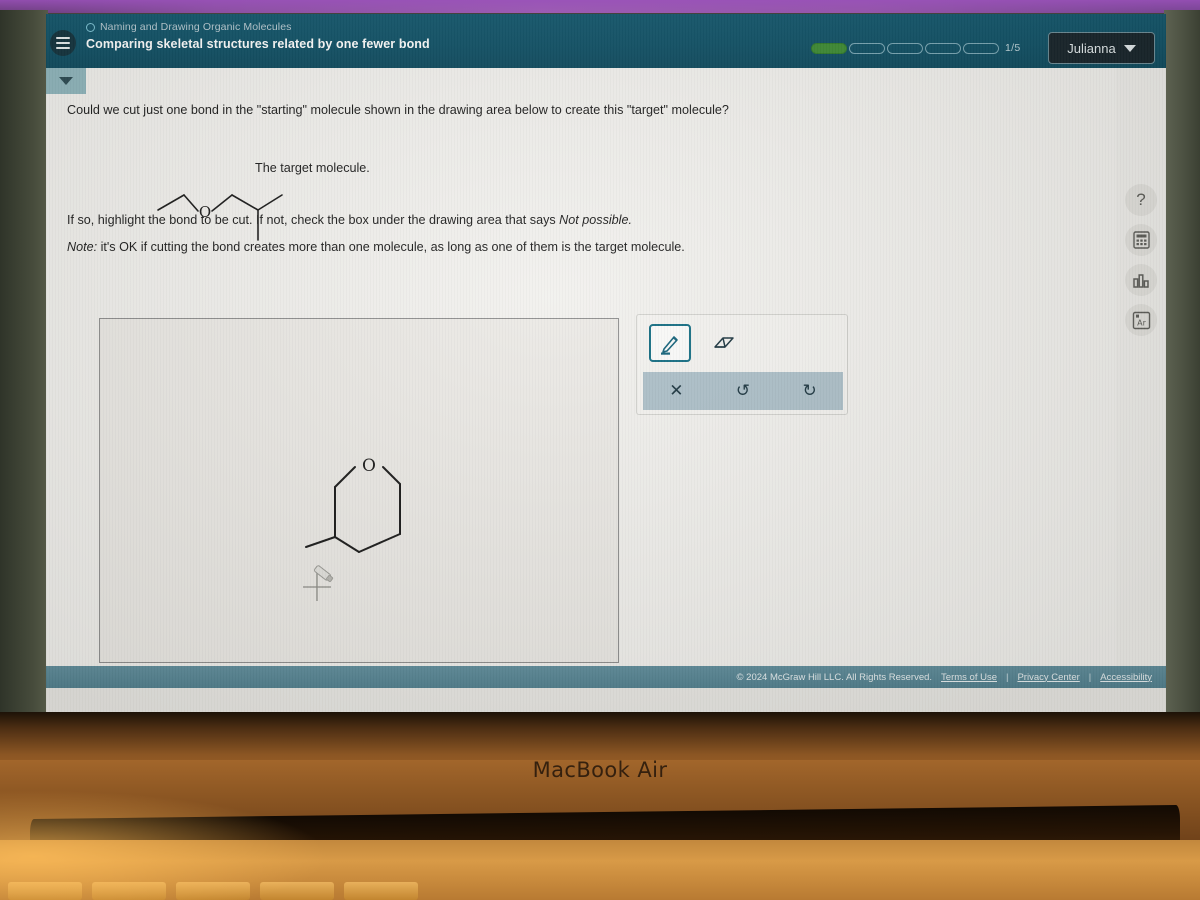 The image size is (1200, 900). I want to click on starting-molecule-structure: O, so click(352, 528).